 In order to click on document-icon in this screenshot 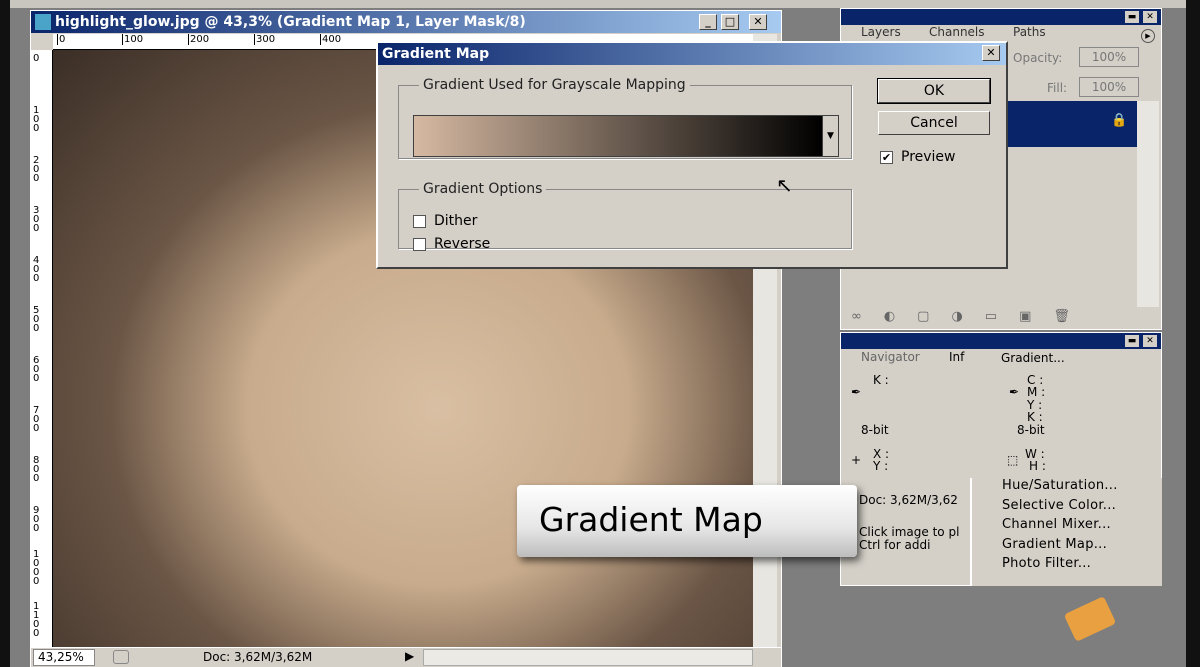, I will do `click(43, 22)`.